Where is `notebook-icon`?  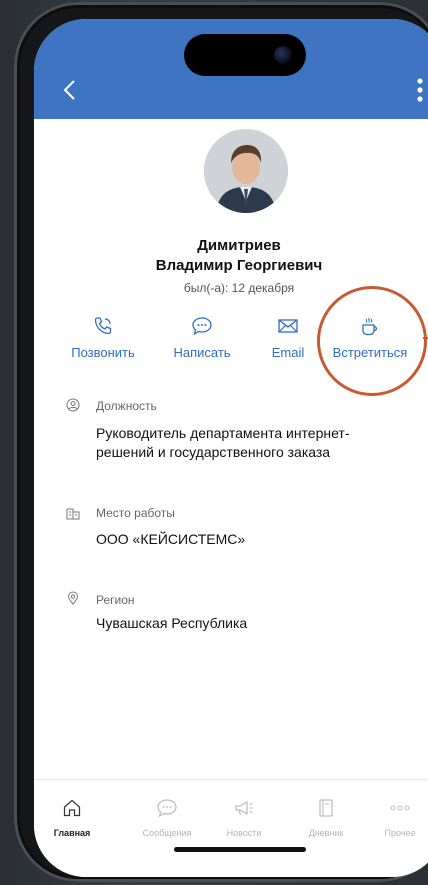 notebook-icon is located at coordinates (326, 808).